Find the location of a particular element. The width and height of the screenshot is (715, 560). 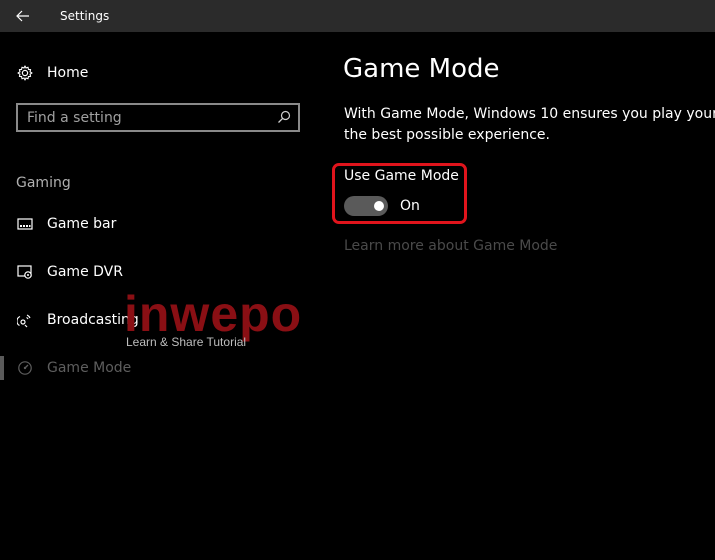

page-title: Game Mode is located at coordinates (421, 69).